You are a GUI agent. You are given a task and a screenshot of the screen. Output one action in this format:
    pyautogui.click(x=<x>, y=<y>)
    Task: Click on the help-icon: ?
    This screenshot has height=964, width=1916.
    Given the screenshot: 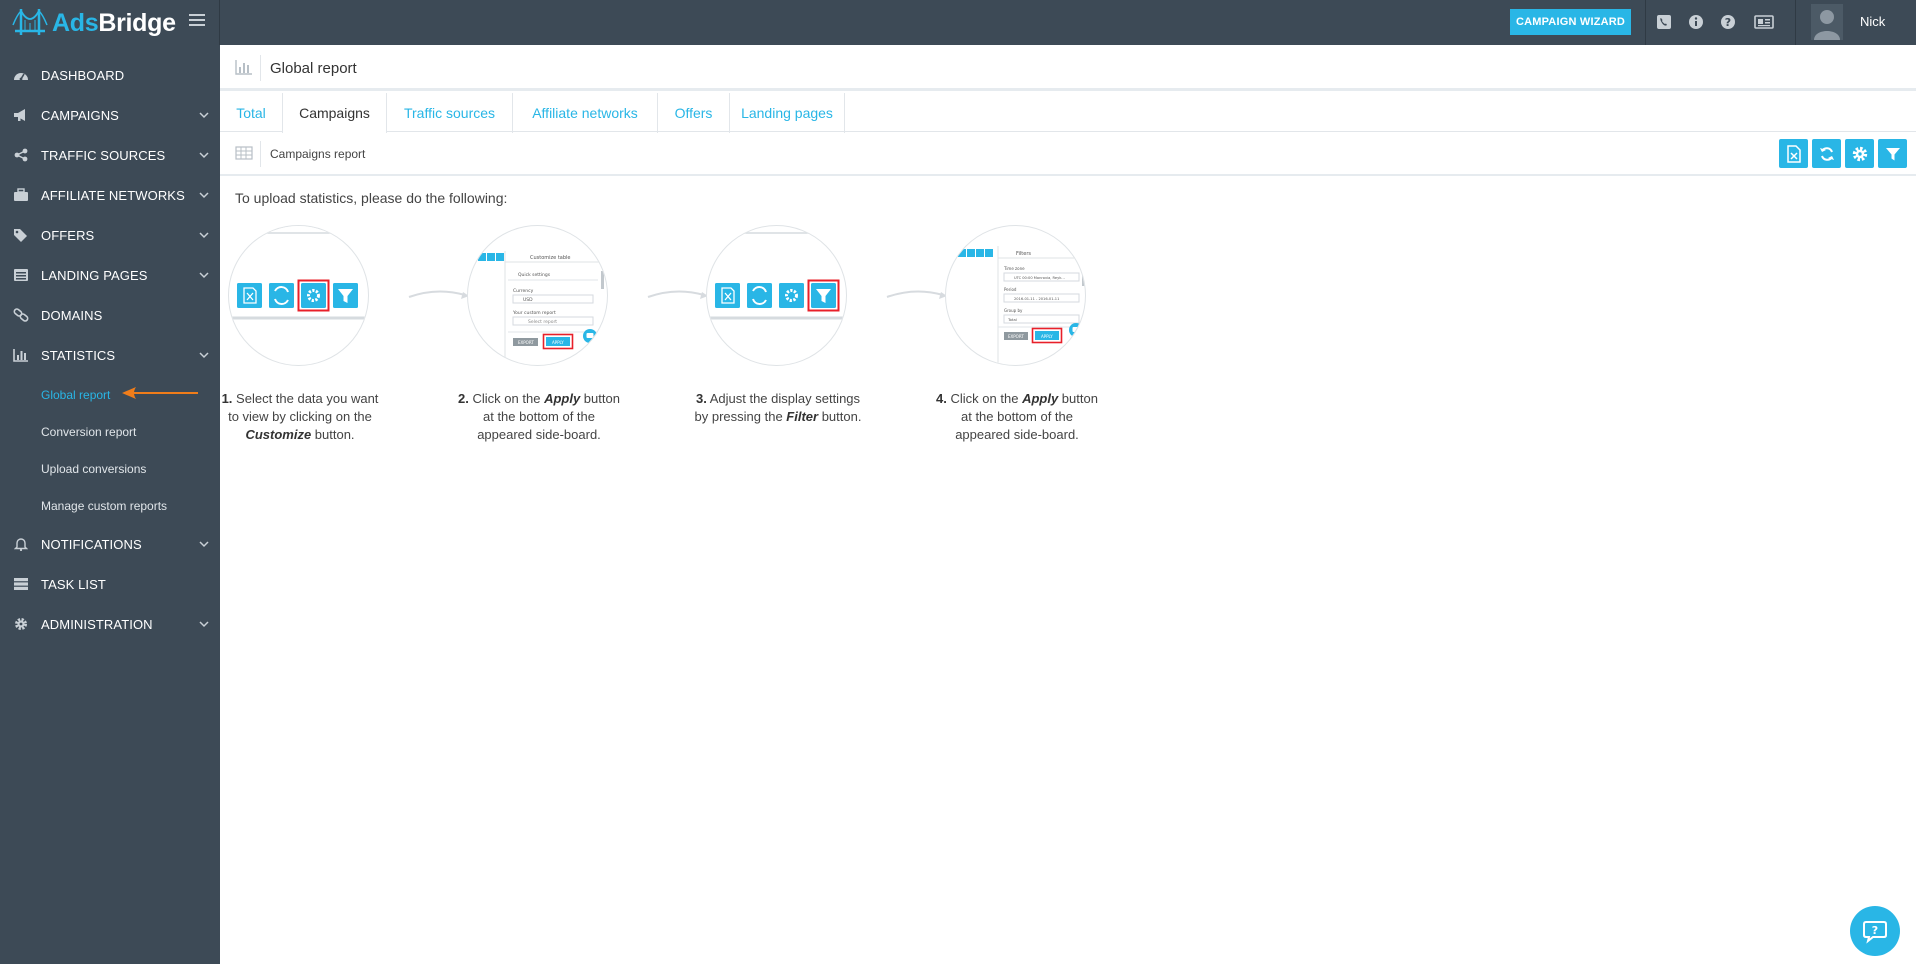 What is the action you would take?
    pyautogui.click(x=1728, y=22)
    